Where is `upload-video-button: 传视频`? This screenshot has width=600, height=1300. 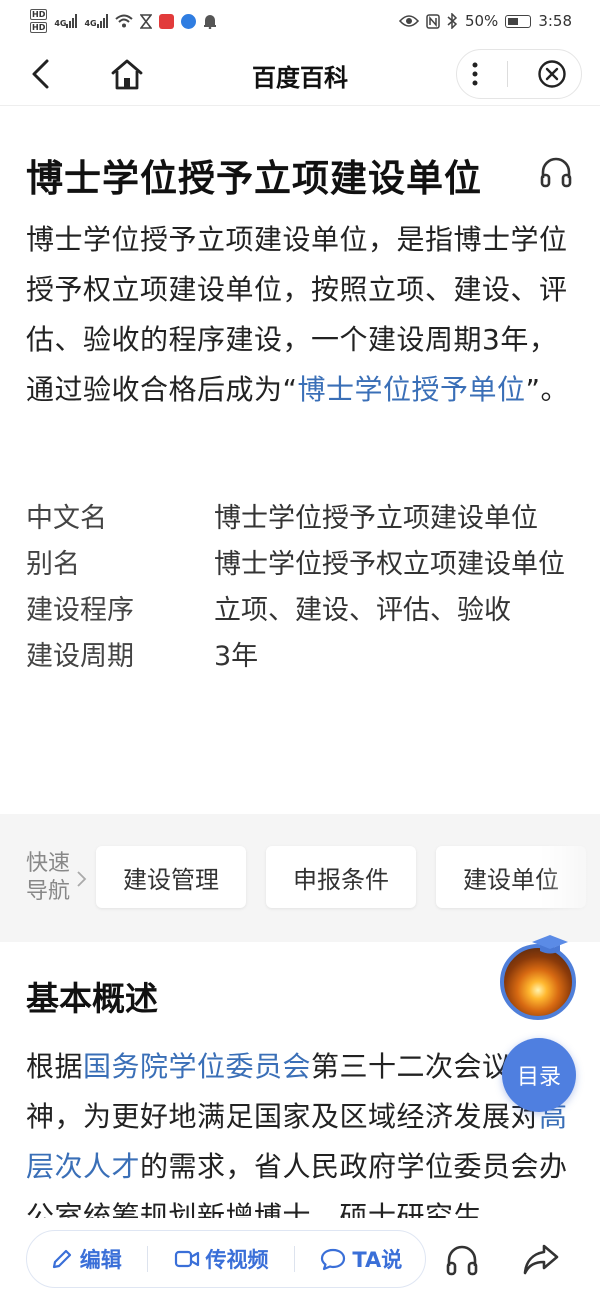
upload-video-button: 传视频 is located at coordinates (221, 1259).